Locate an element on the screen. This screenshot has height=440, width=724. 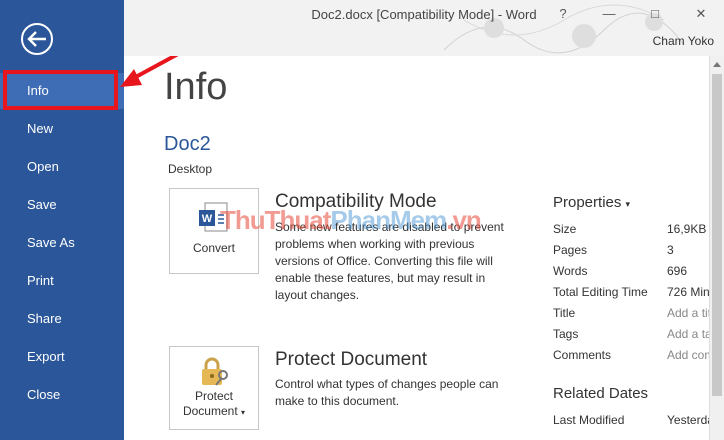
property-row: Total Editing Time726 Minutes is located at coordinates (631, 292).